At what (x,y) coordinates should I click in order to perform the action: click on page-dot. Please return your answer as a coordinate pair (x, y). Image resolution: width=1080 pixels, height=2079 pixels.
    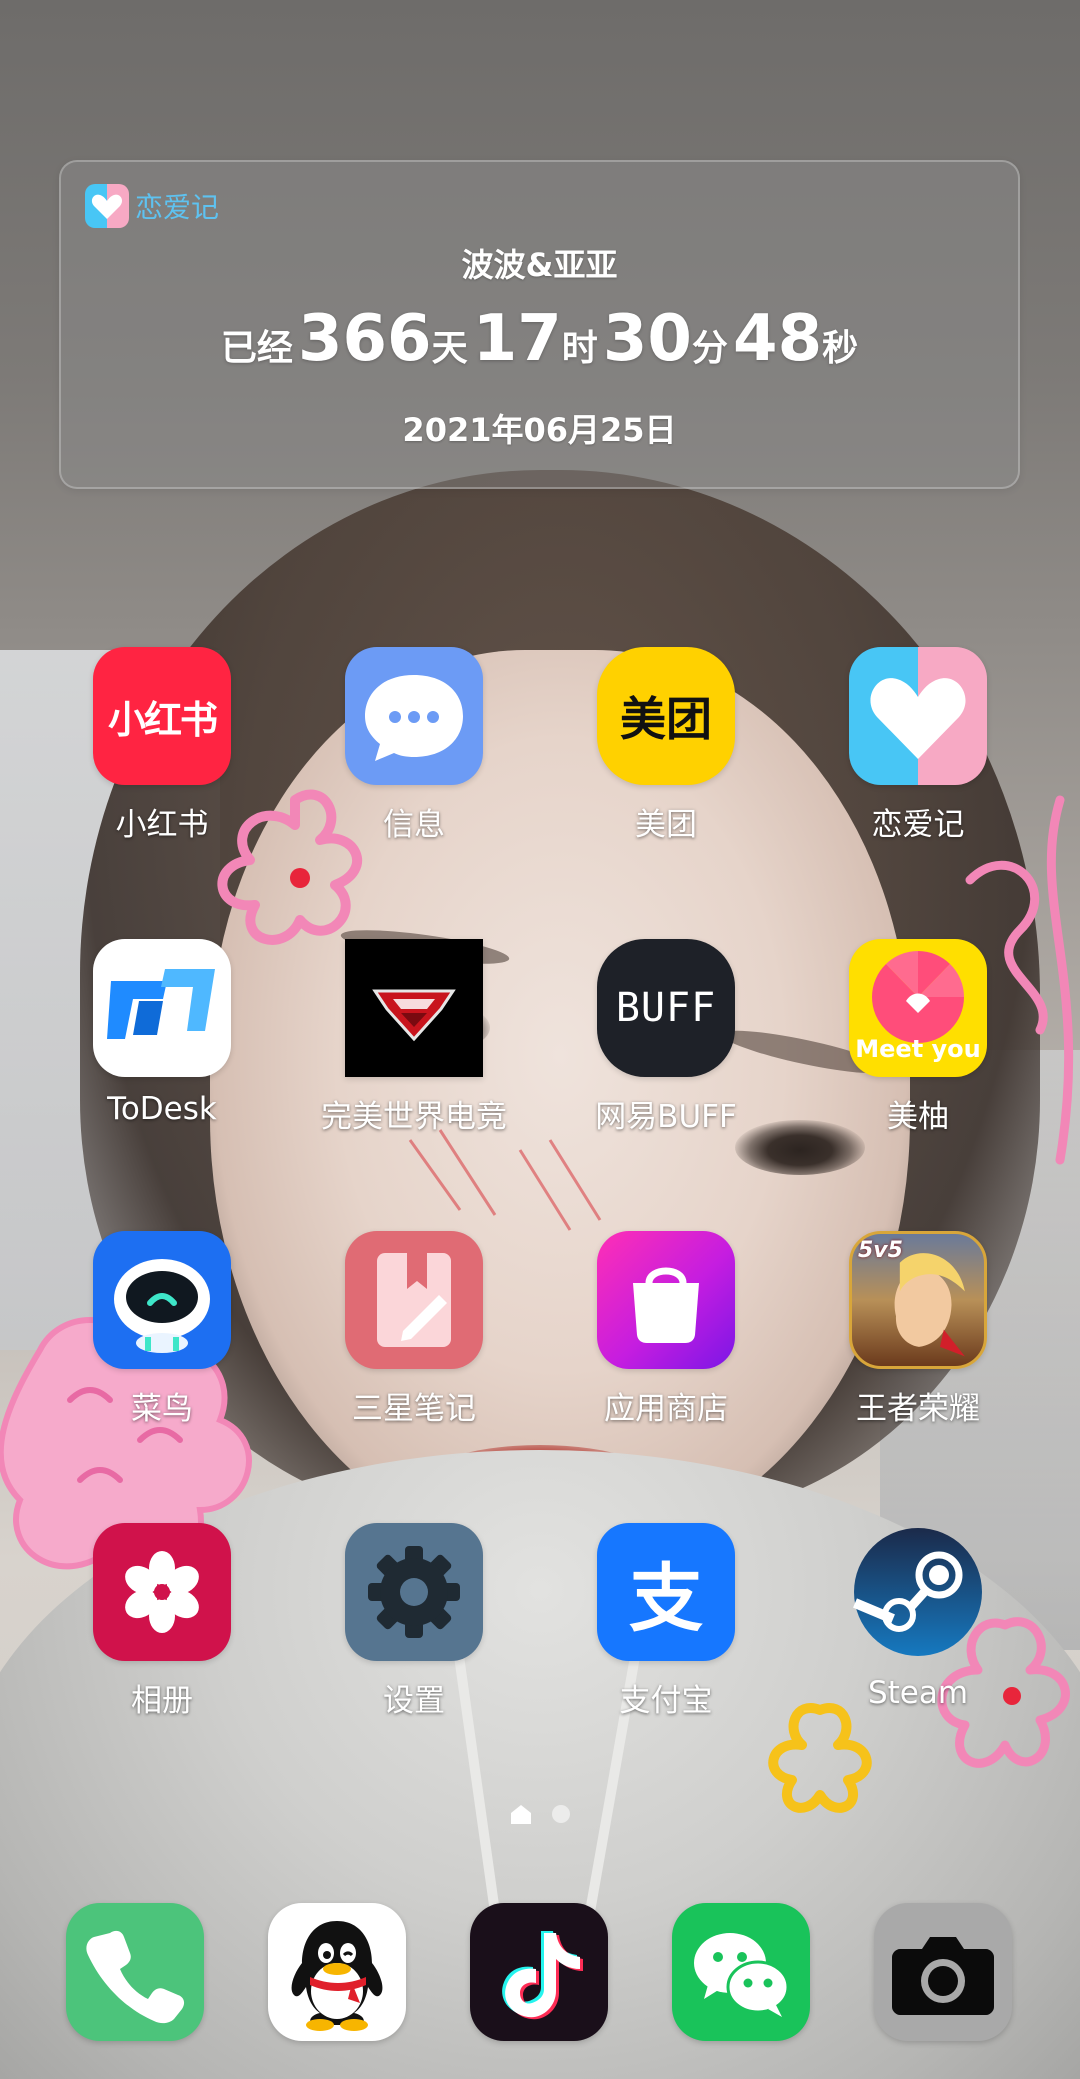
    Looking at the image, I should click on (561, 1814).